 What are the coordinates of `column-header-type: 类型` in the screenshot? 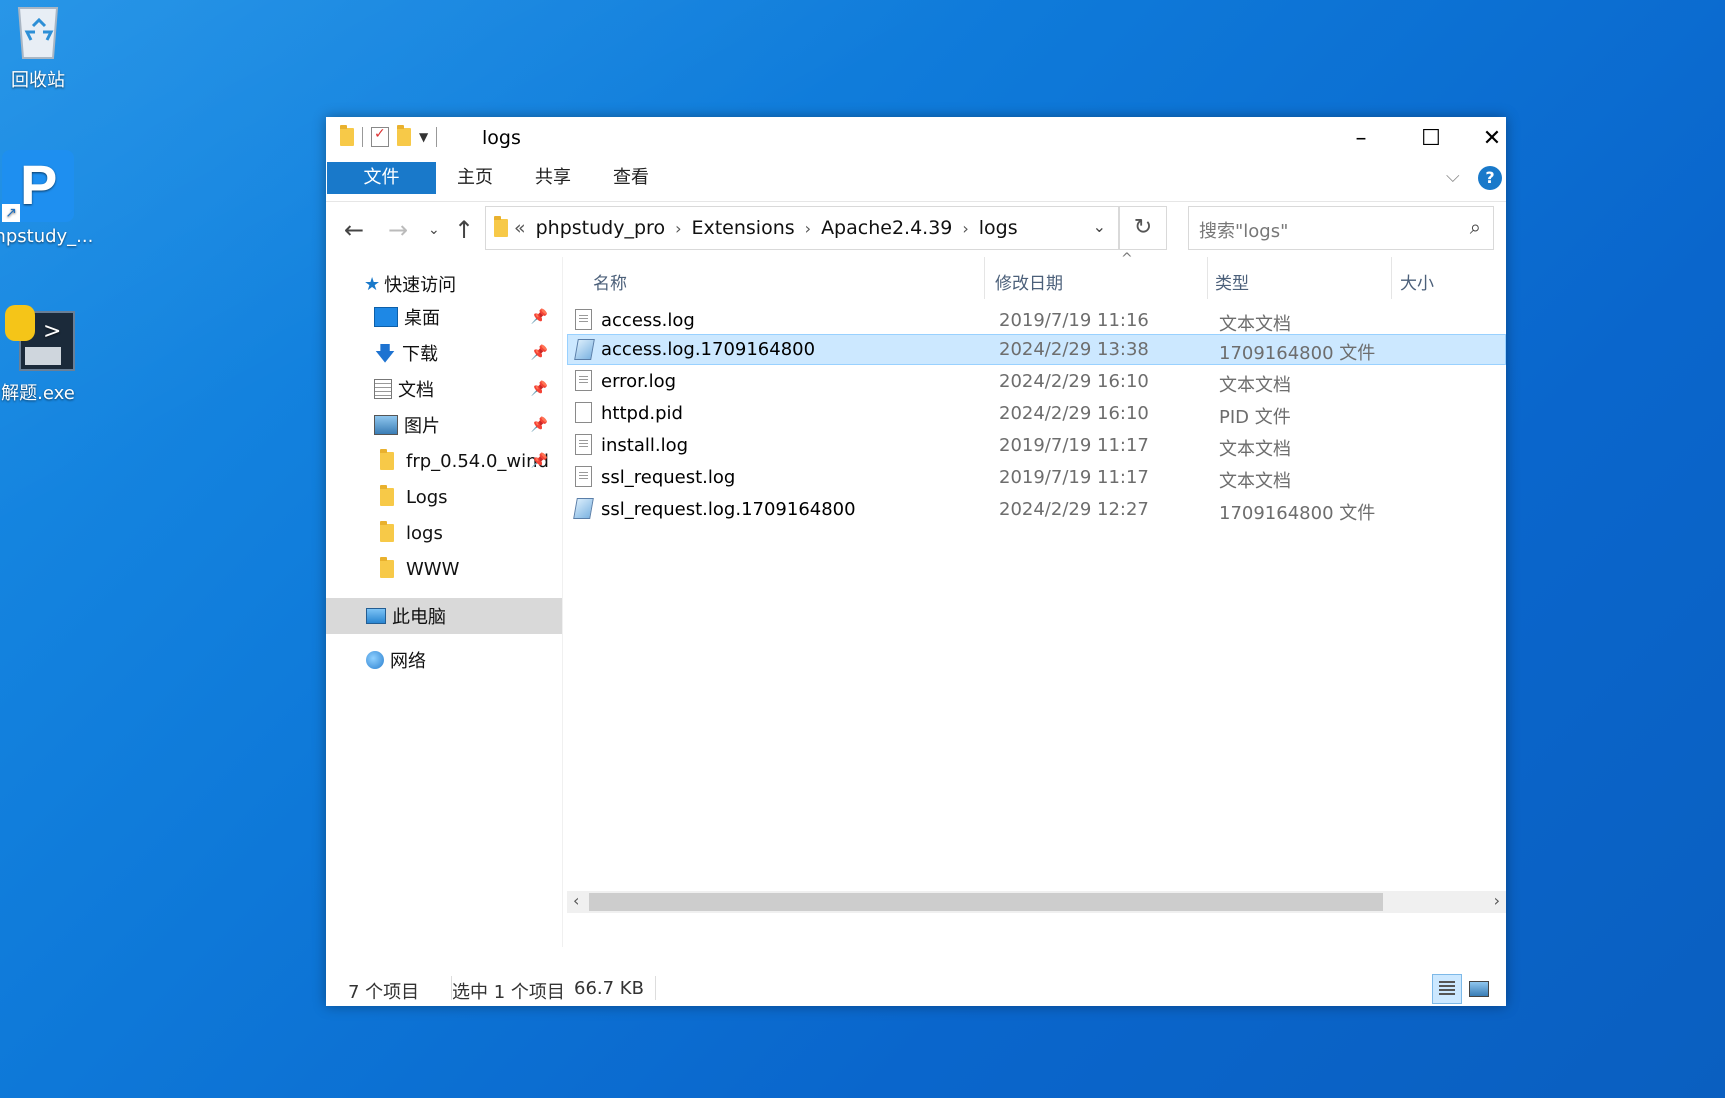 It's located at (1232, 281).